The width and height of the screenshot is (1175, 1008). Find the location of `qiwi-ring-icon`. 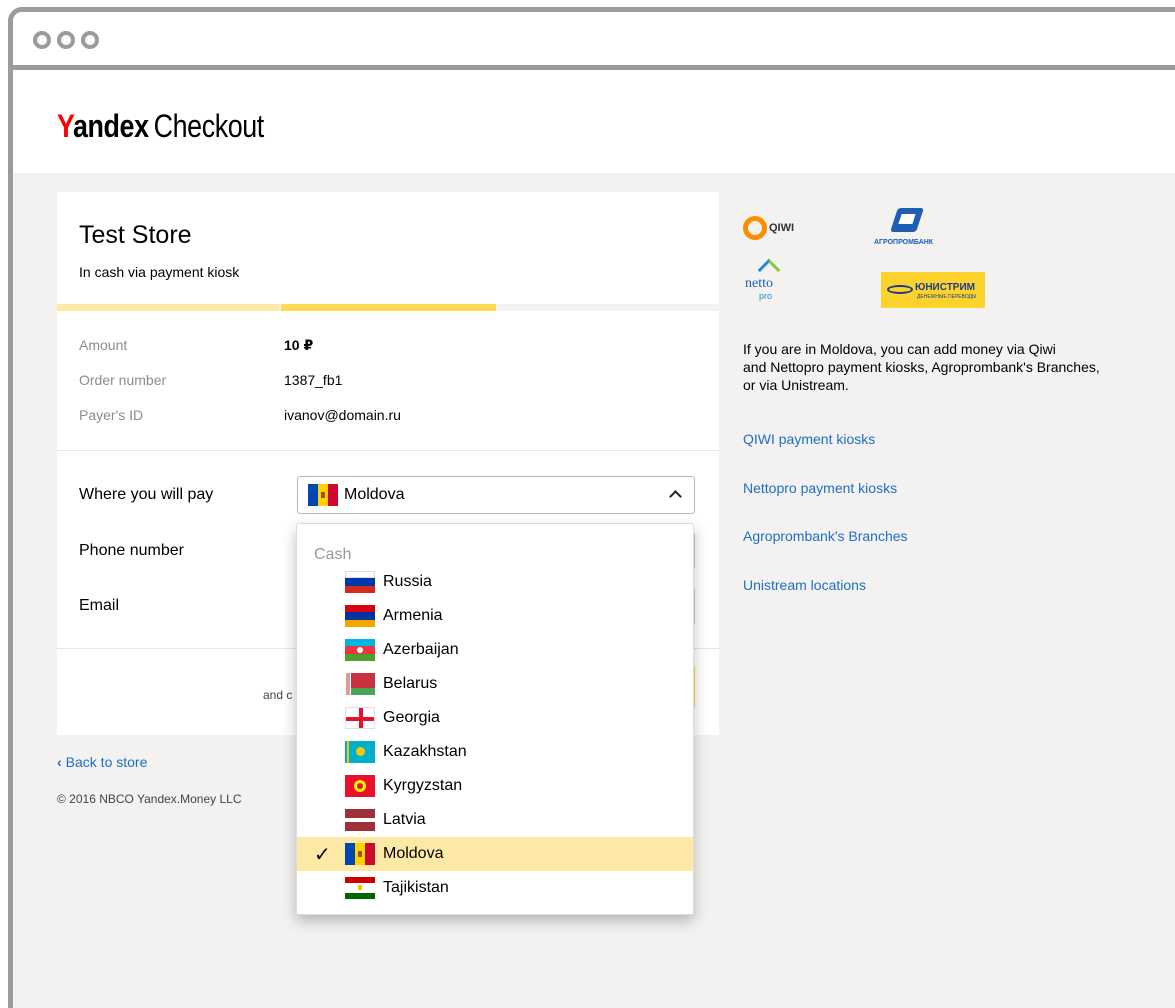

qiwi-ring-icon is located at coordinates (755, 228).